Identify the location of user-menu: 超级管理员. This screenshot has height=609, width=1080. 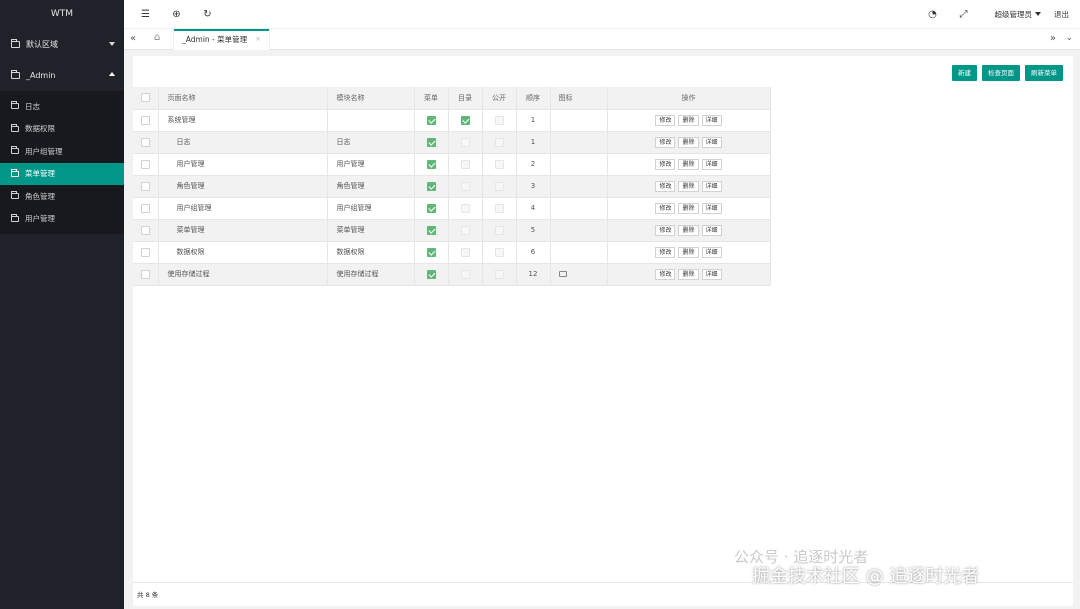
(1017, 14).